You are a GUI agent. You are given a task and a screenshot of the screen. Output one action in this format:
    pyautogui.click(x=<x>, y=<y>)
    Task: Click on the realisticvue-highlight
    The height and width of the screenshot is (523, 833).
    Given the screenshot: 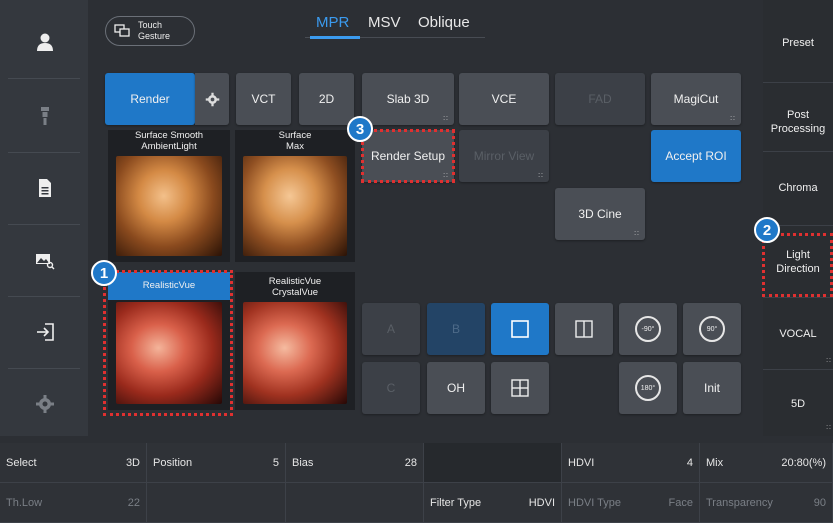 What is the action you would take?
    pyautogui.click(x=168, y=343)
    